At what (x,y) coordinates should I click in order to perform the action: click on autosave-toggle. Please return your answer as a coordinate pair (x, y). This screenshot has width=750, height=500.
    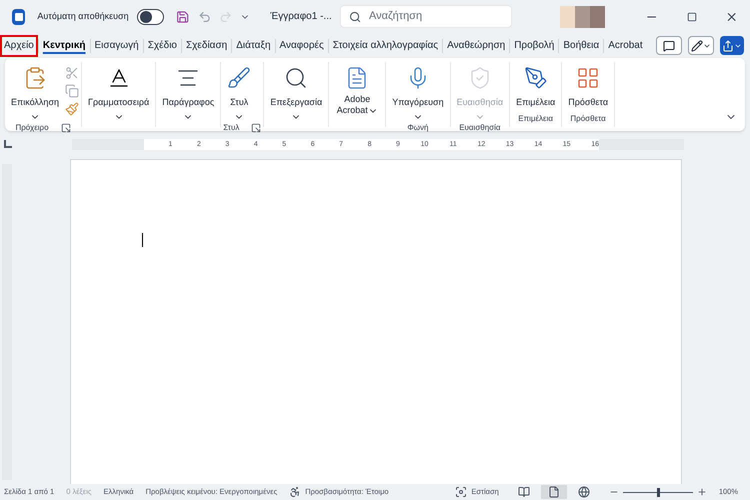
    Looking at the image, I should click on (150, 16).